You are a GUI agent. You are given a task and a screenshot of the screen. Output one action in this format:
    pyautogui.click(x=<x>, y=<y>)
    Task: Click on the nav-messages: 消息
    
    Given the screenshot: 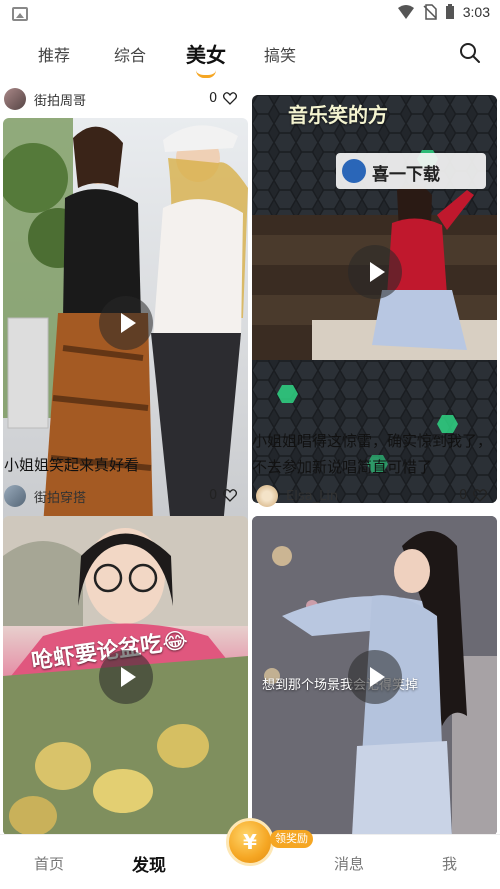 What is the action you would take?
    pyautogui.click(x=349, y=863)
    